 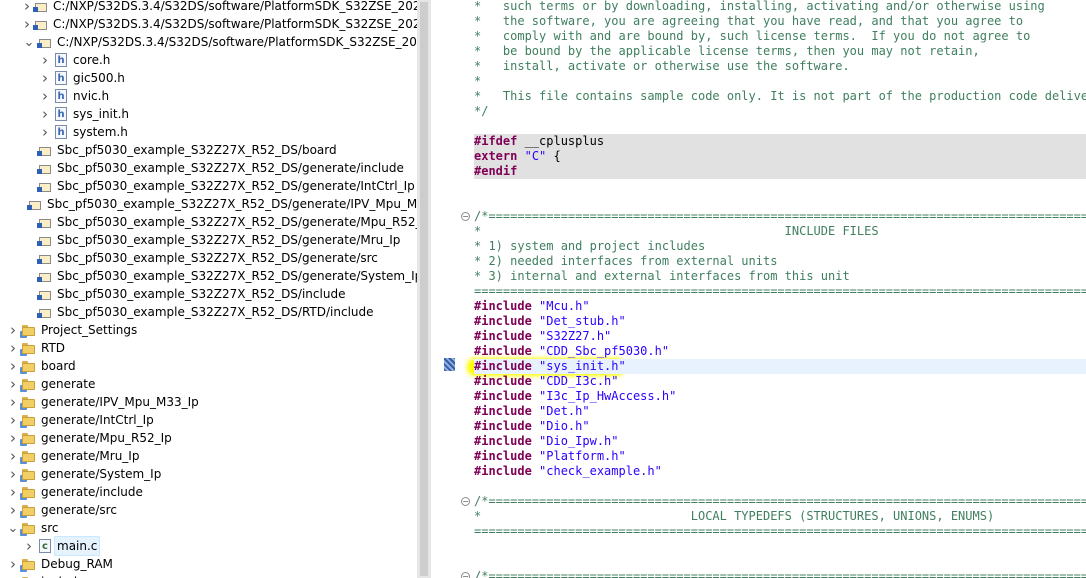 What do you see at coordinates (780, 81) in the screenshot?
I see `code-line: *` at bounding box center [780, 81].